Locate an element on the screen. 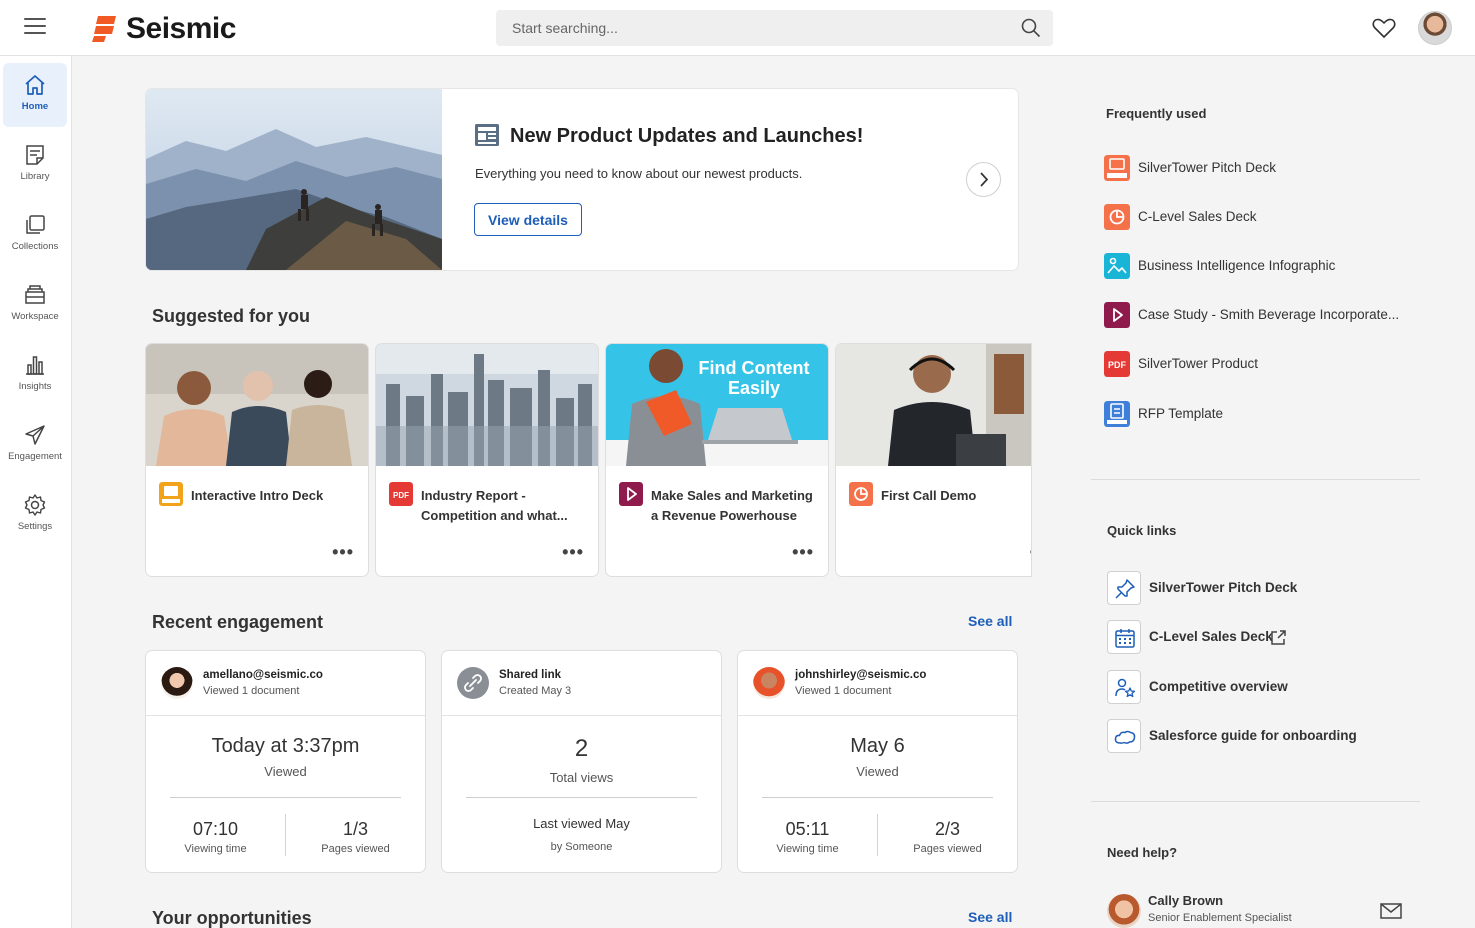  insights-icon is located at coordinates (35, 365).